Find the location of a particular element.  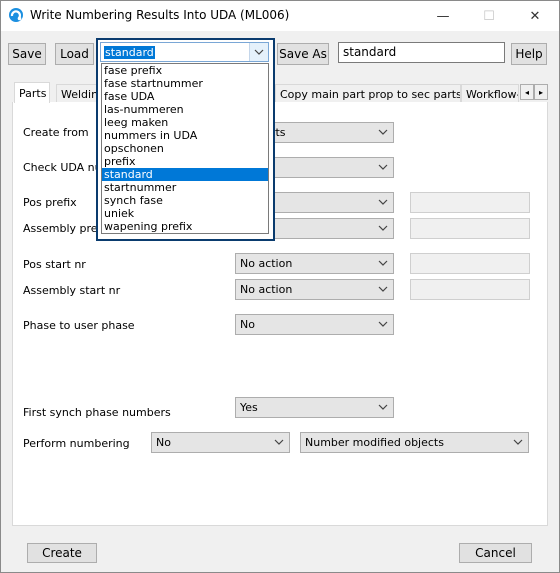

save-button: Save is located at coordinates (27, 54).